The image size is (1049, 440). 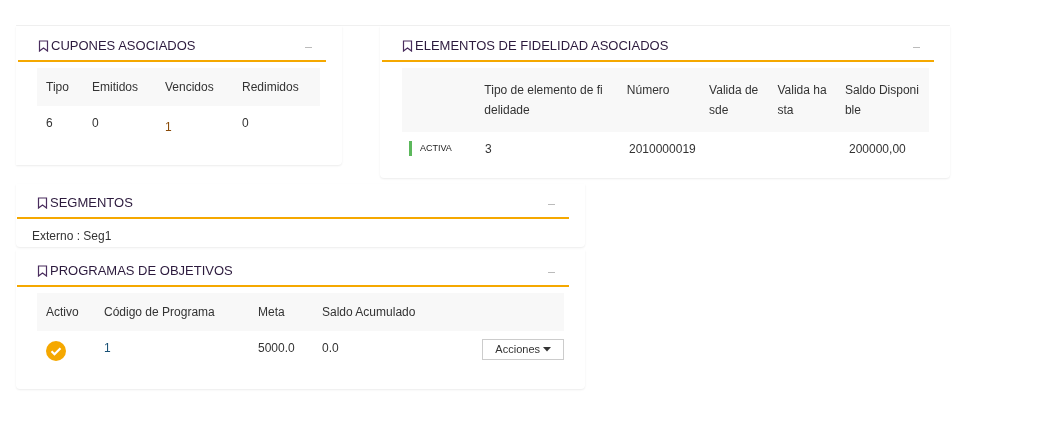 What do you see at coordinates (276, 348) in the screenshot?
I see `table-cell-text: 5000.0` at bounding box center [276, 348].